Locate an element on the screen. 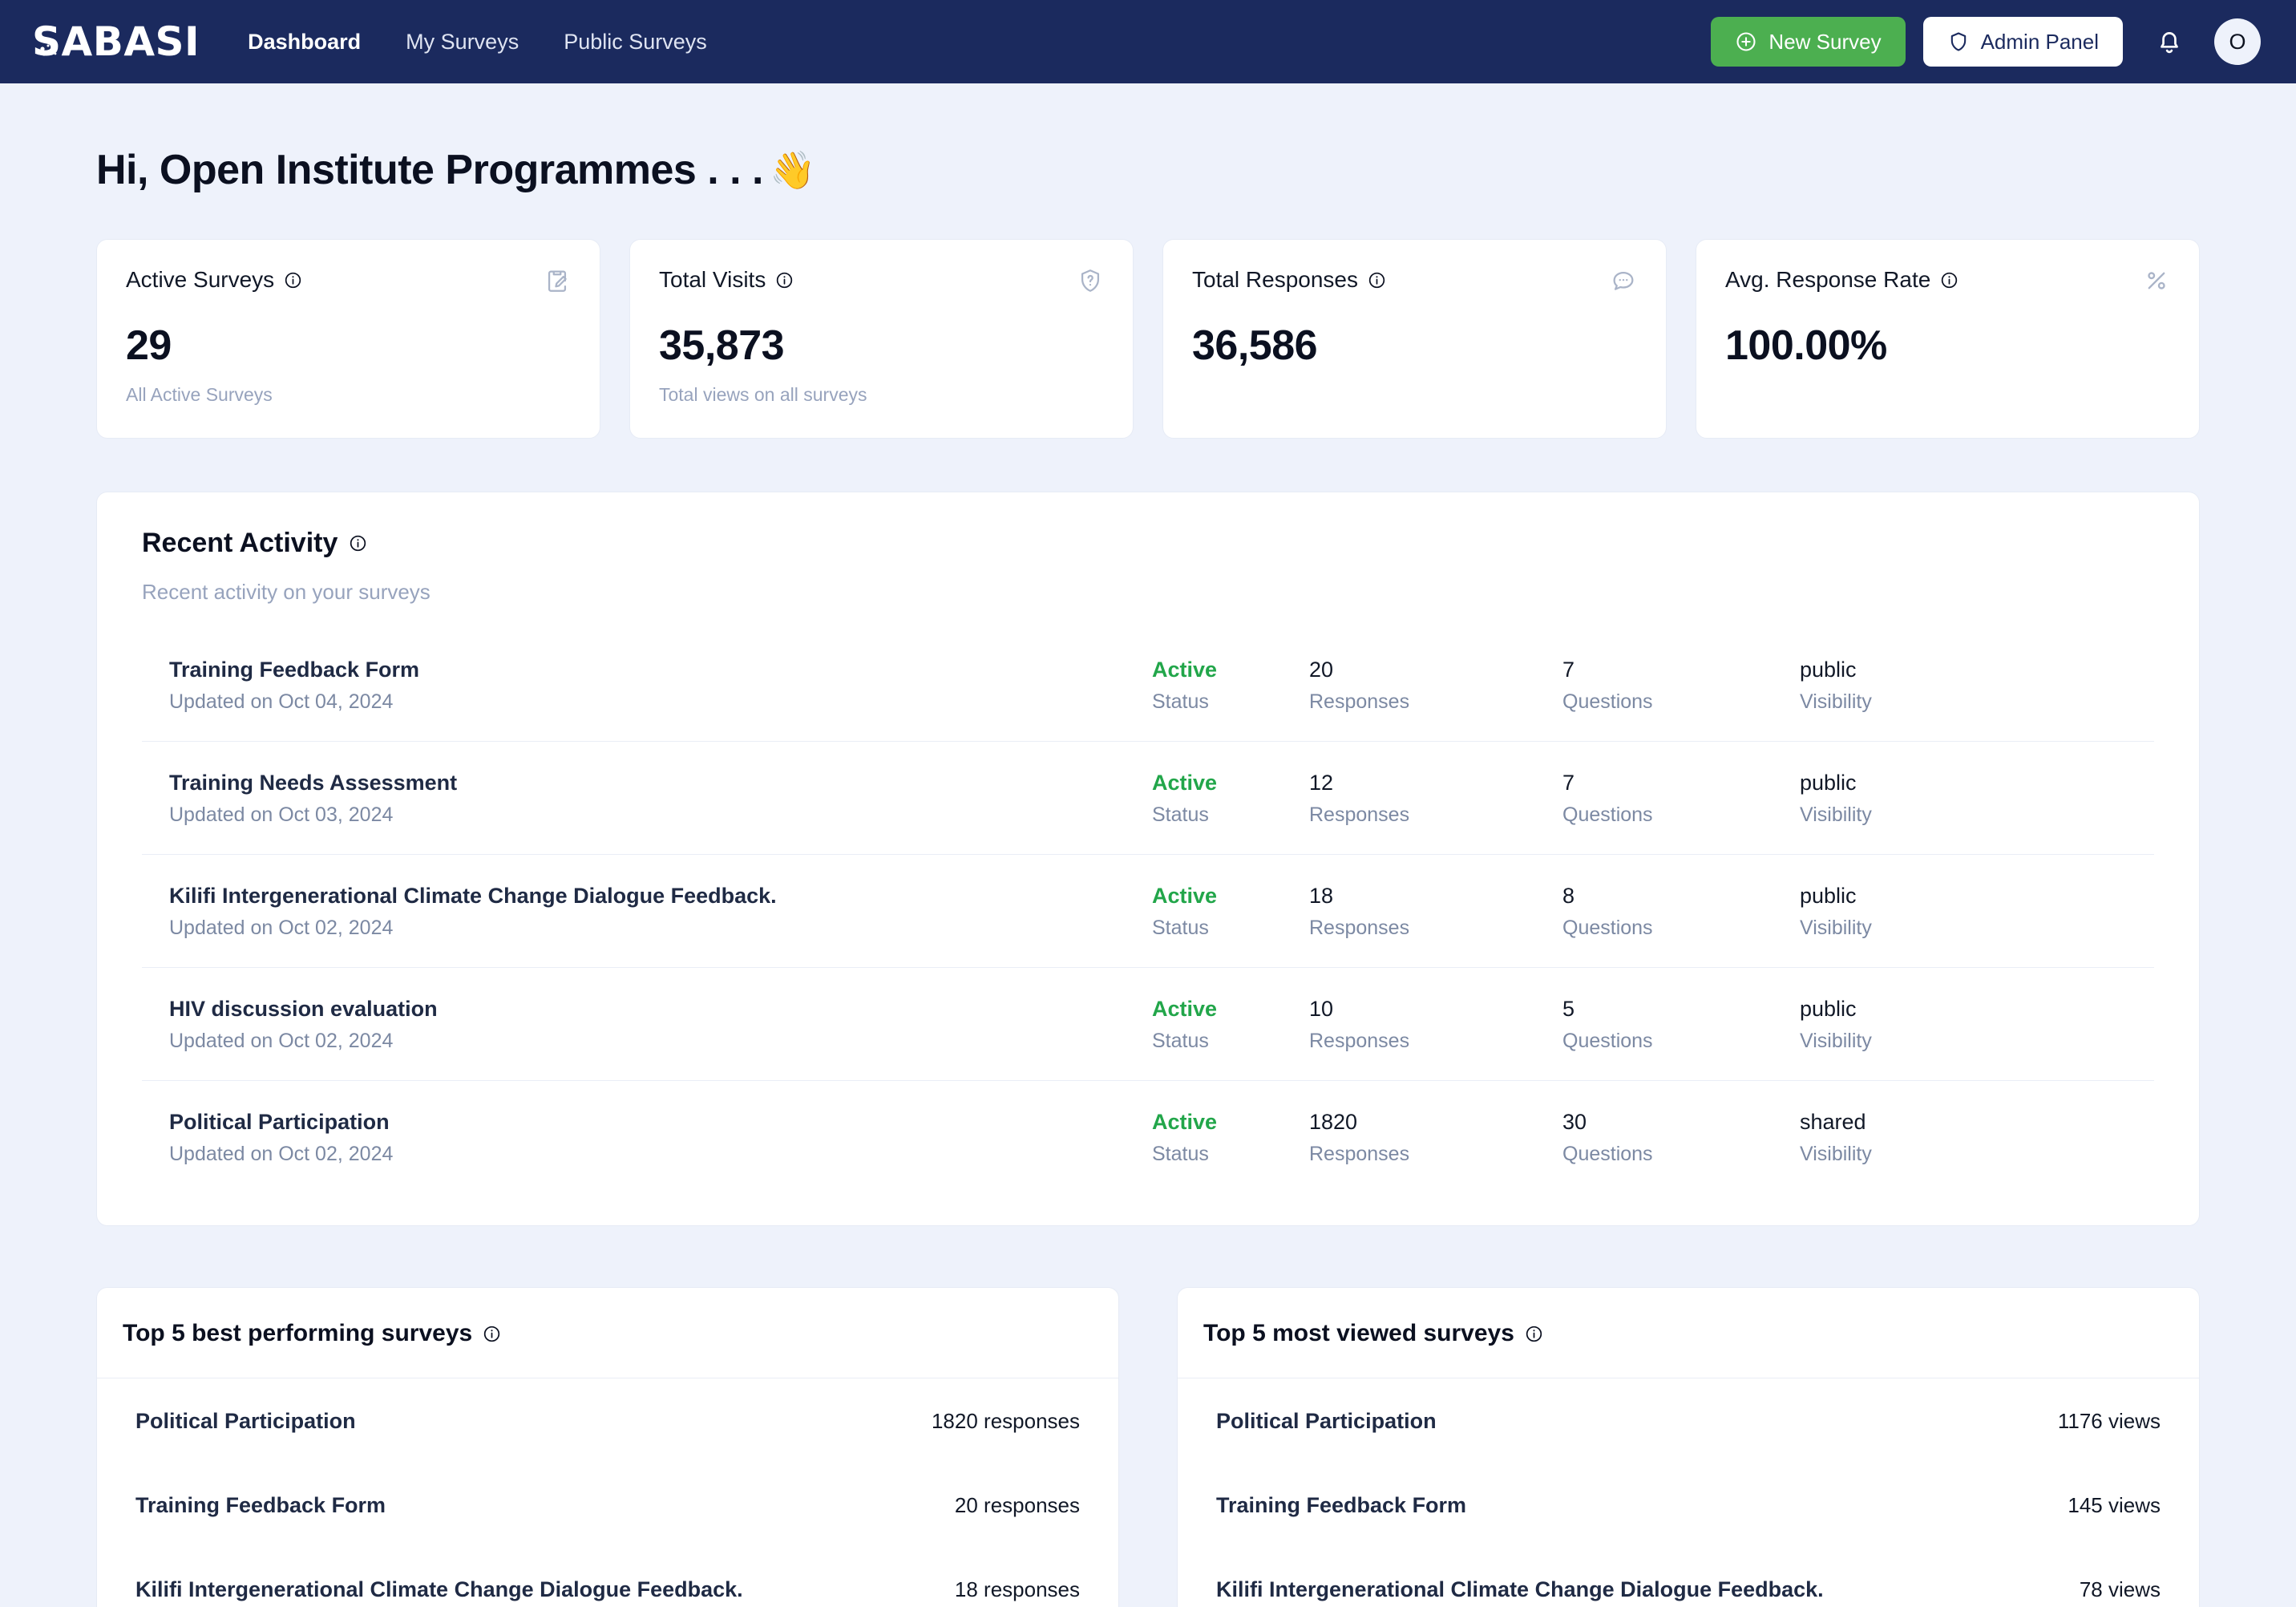 The height and width of the screenshot is (1607, 2296). metric-responses: 1820 Responses is located at coordinates (1435, 1138).